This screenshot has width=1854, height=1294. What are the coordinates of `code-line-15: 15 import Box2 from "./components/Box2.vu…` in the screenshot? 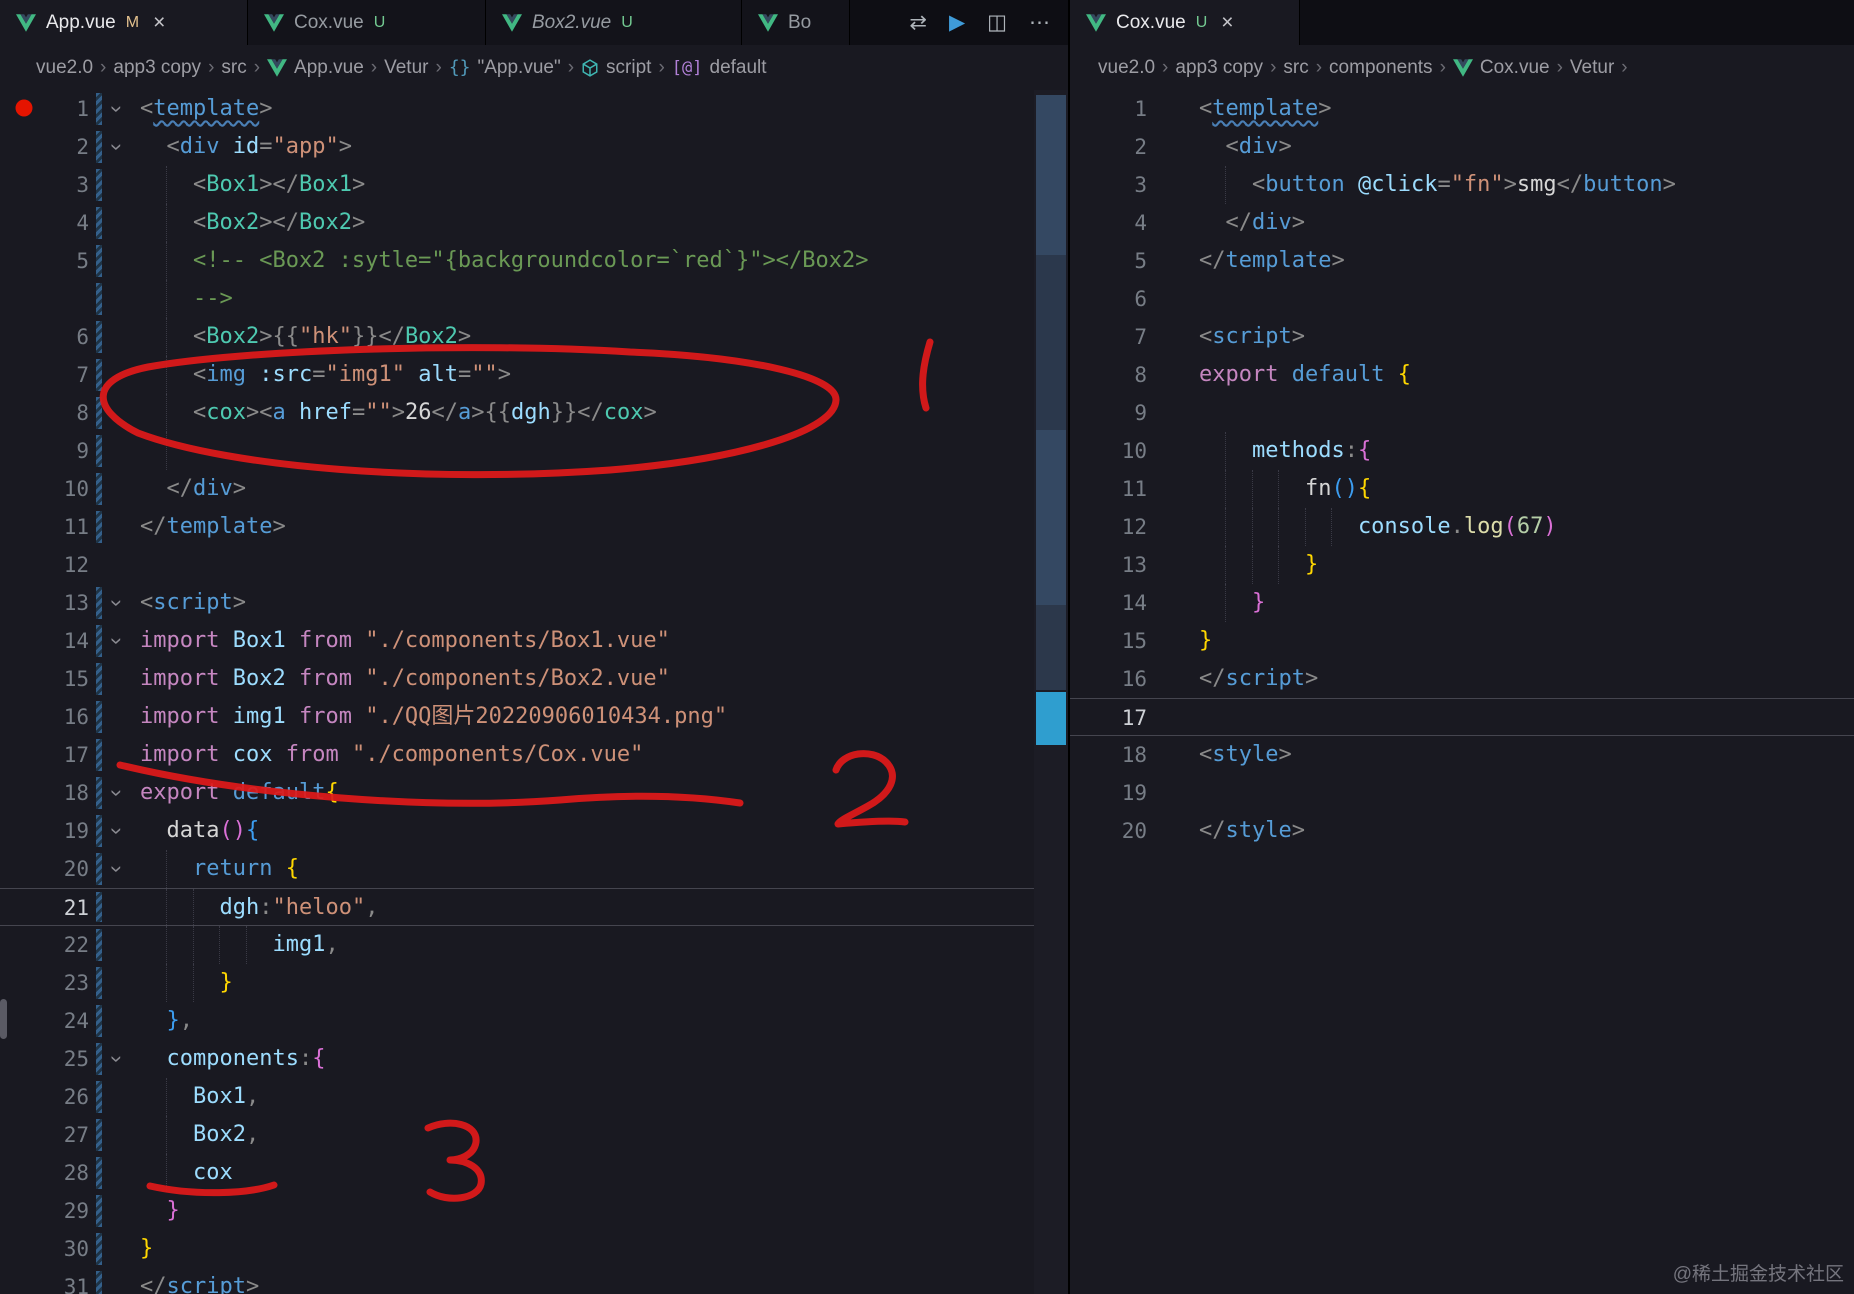 It's located at (517, 679).